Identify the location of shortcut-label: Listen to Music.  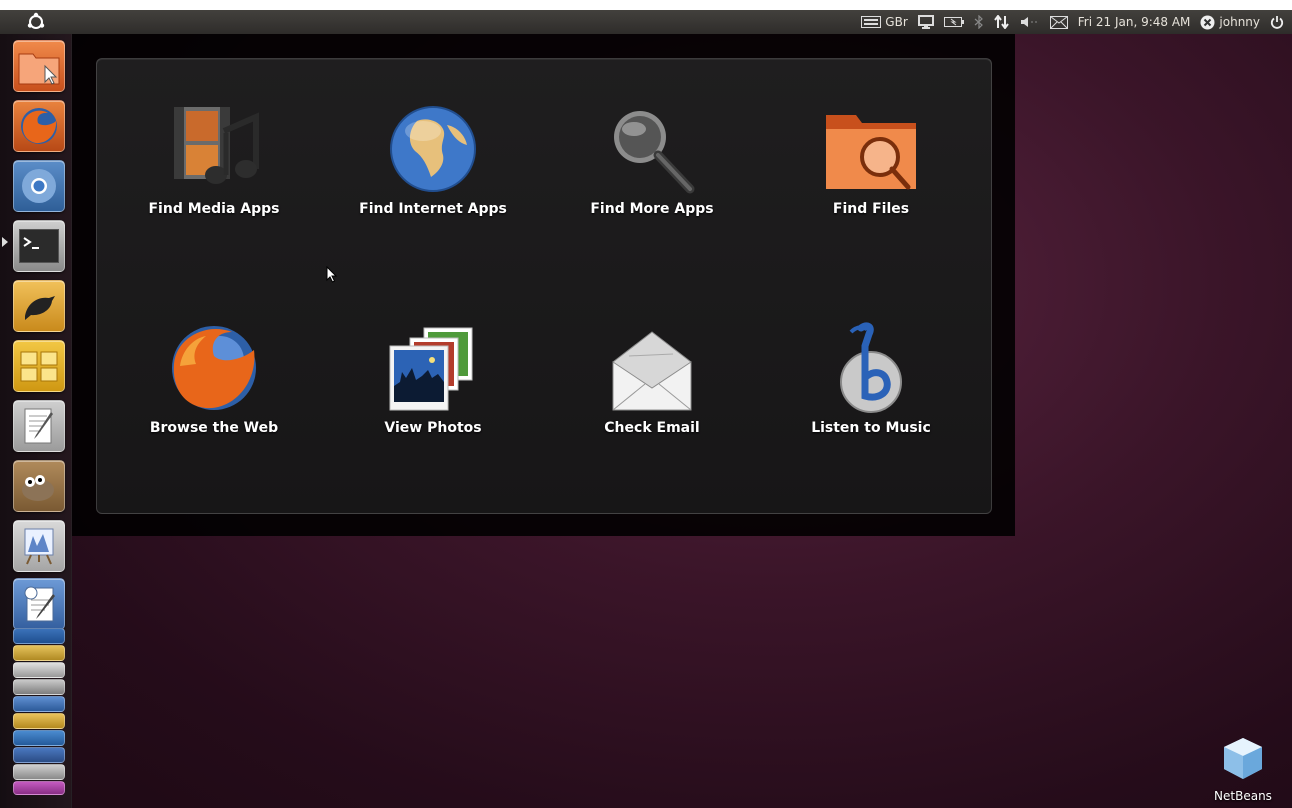
(871, 428).